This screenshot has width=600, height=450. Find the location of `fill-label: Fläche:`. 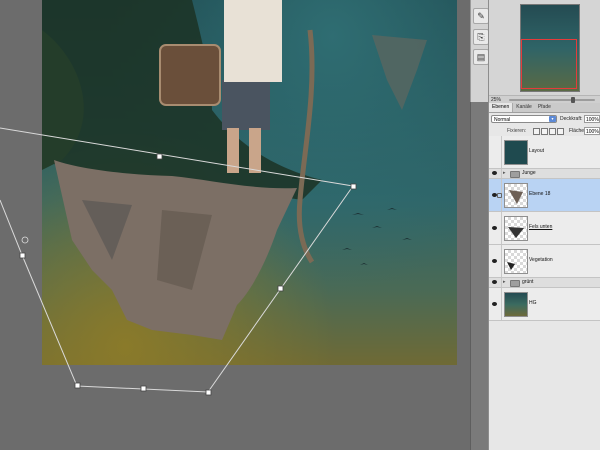

fill-label: Fläche: is located at coordinates (577, 131).